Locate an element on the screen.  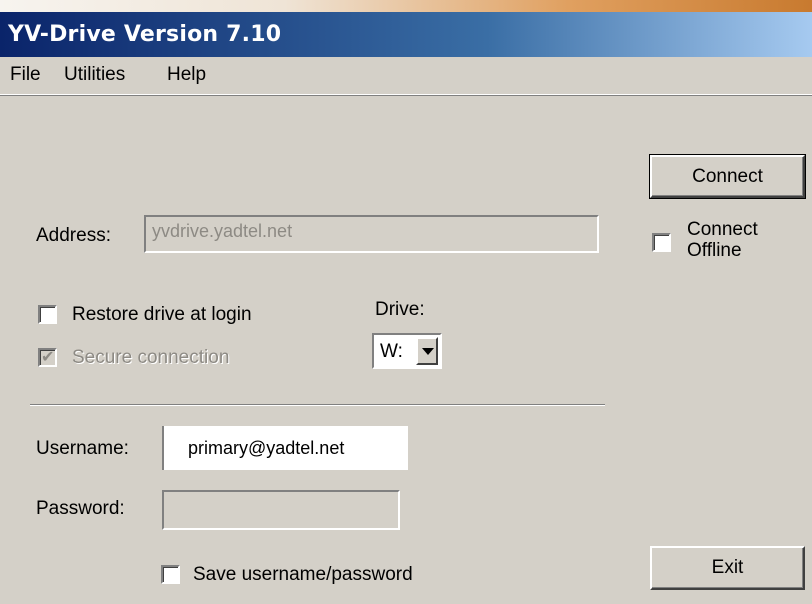
save-credentials-checkbox is located at coordinates (170, 574).